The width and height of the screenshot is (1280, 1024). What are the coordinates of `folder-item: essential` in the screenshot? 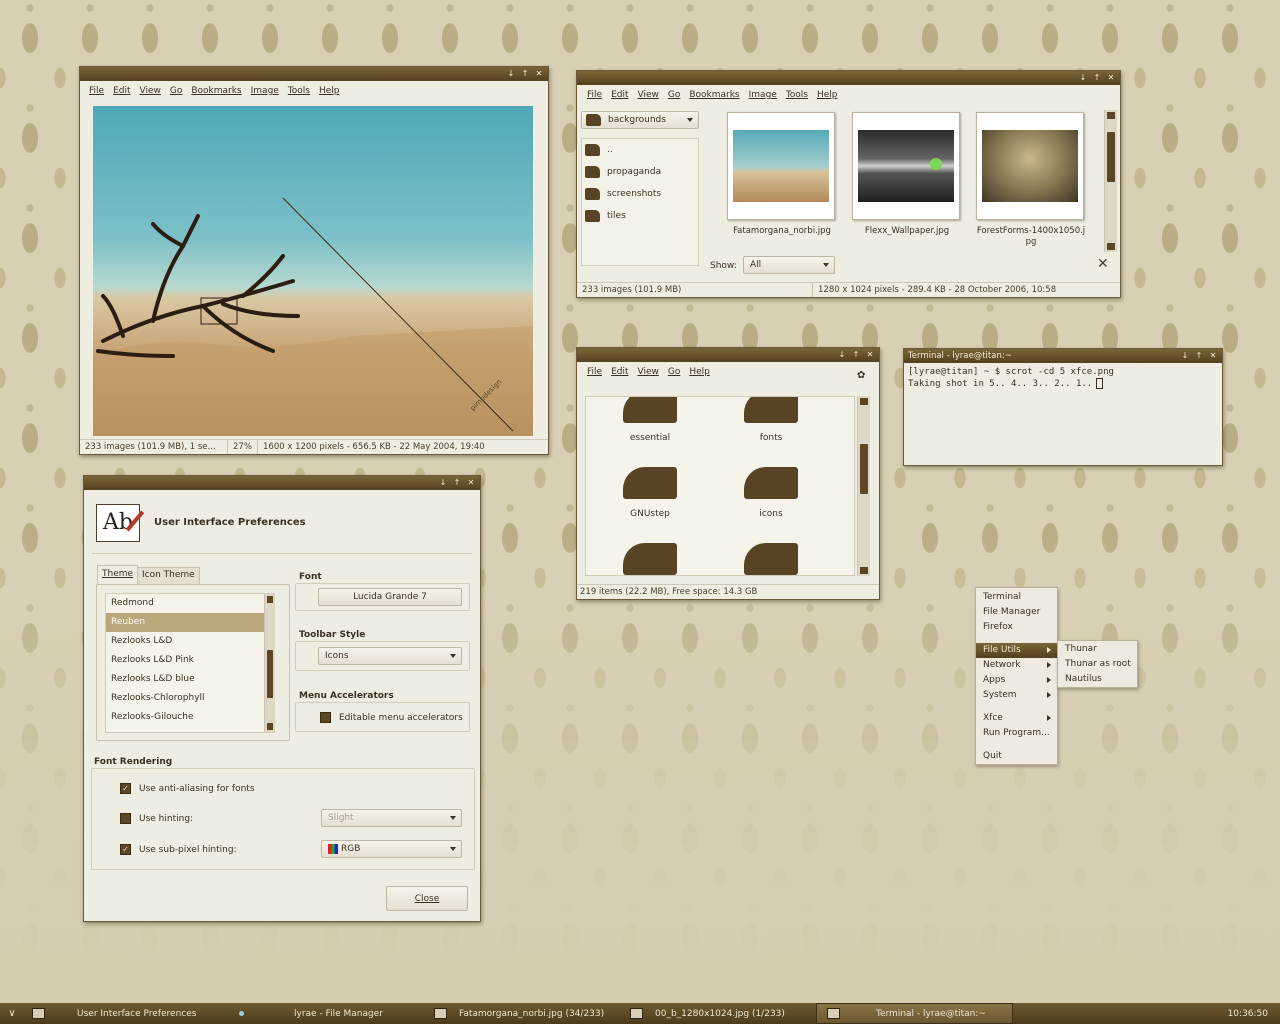 It's located at (650, 420).